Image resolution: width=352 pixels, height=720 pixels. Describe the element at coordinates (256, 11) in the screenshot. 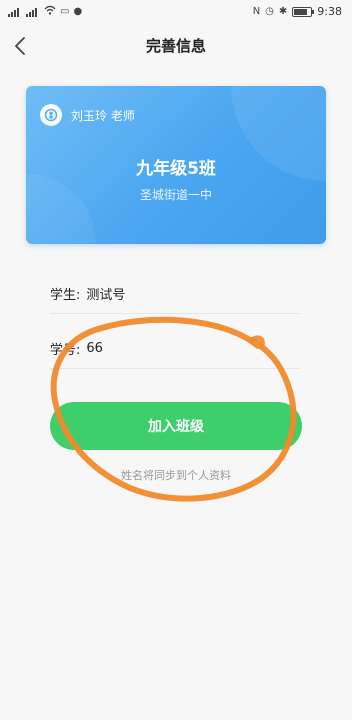

I see `nfc-icon: N` at that location.